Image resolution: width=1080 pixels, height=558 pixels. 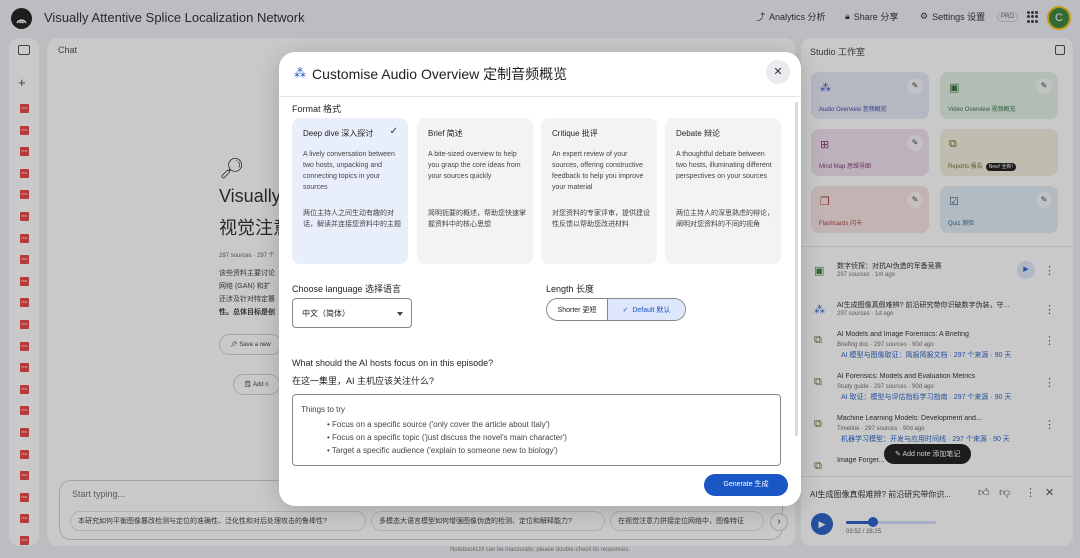 I want to click on format-option-description-cn: 简明扼要的概述，帮助您快速掌握资料中的核心思想, so click(x=477, y=219).